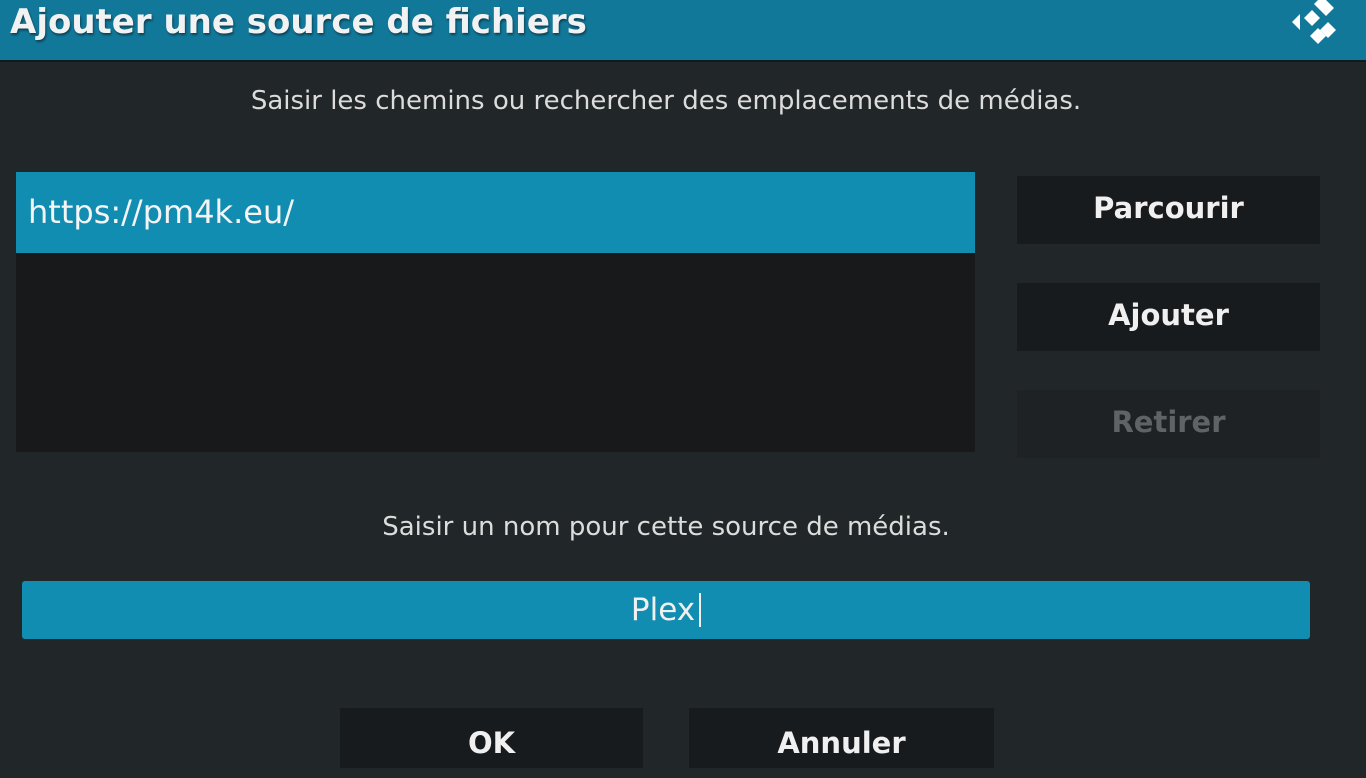 The height and width of the screenshot is (778, 1366). I want to click on browse-button: Parcourir, so click(1168, 210).